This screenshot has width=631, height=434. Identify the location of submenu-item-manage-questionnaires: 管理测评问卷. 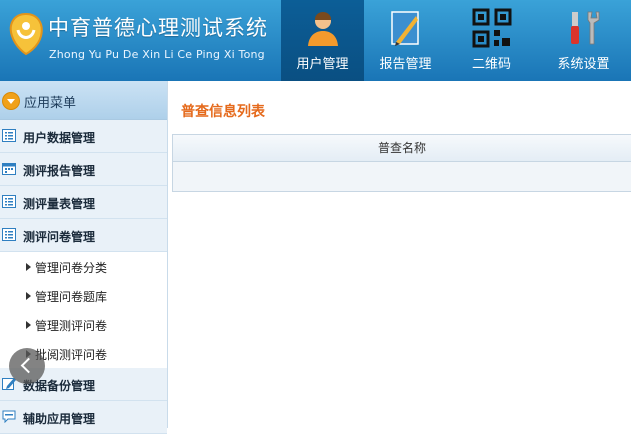
(83, 324).